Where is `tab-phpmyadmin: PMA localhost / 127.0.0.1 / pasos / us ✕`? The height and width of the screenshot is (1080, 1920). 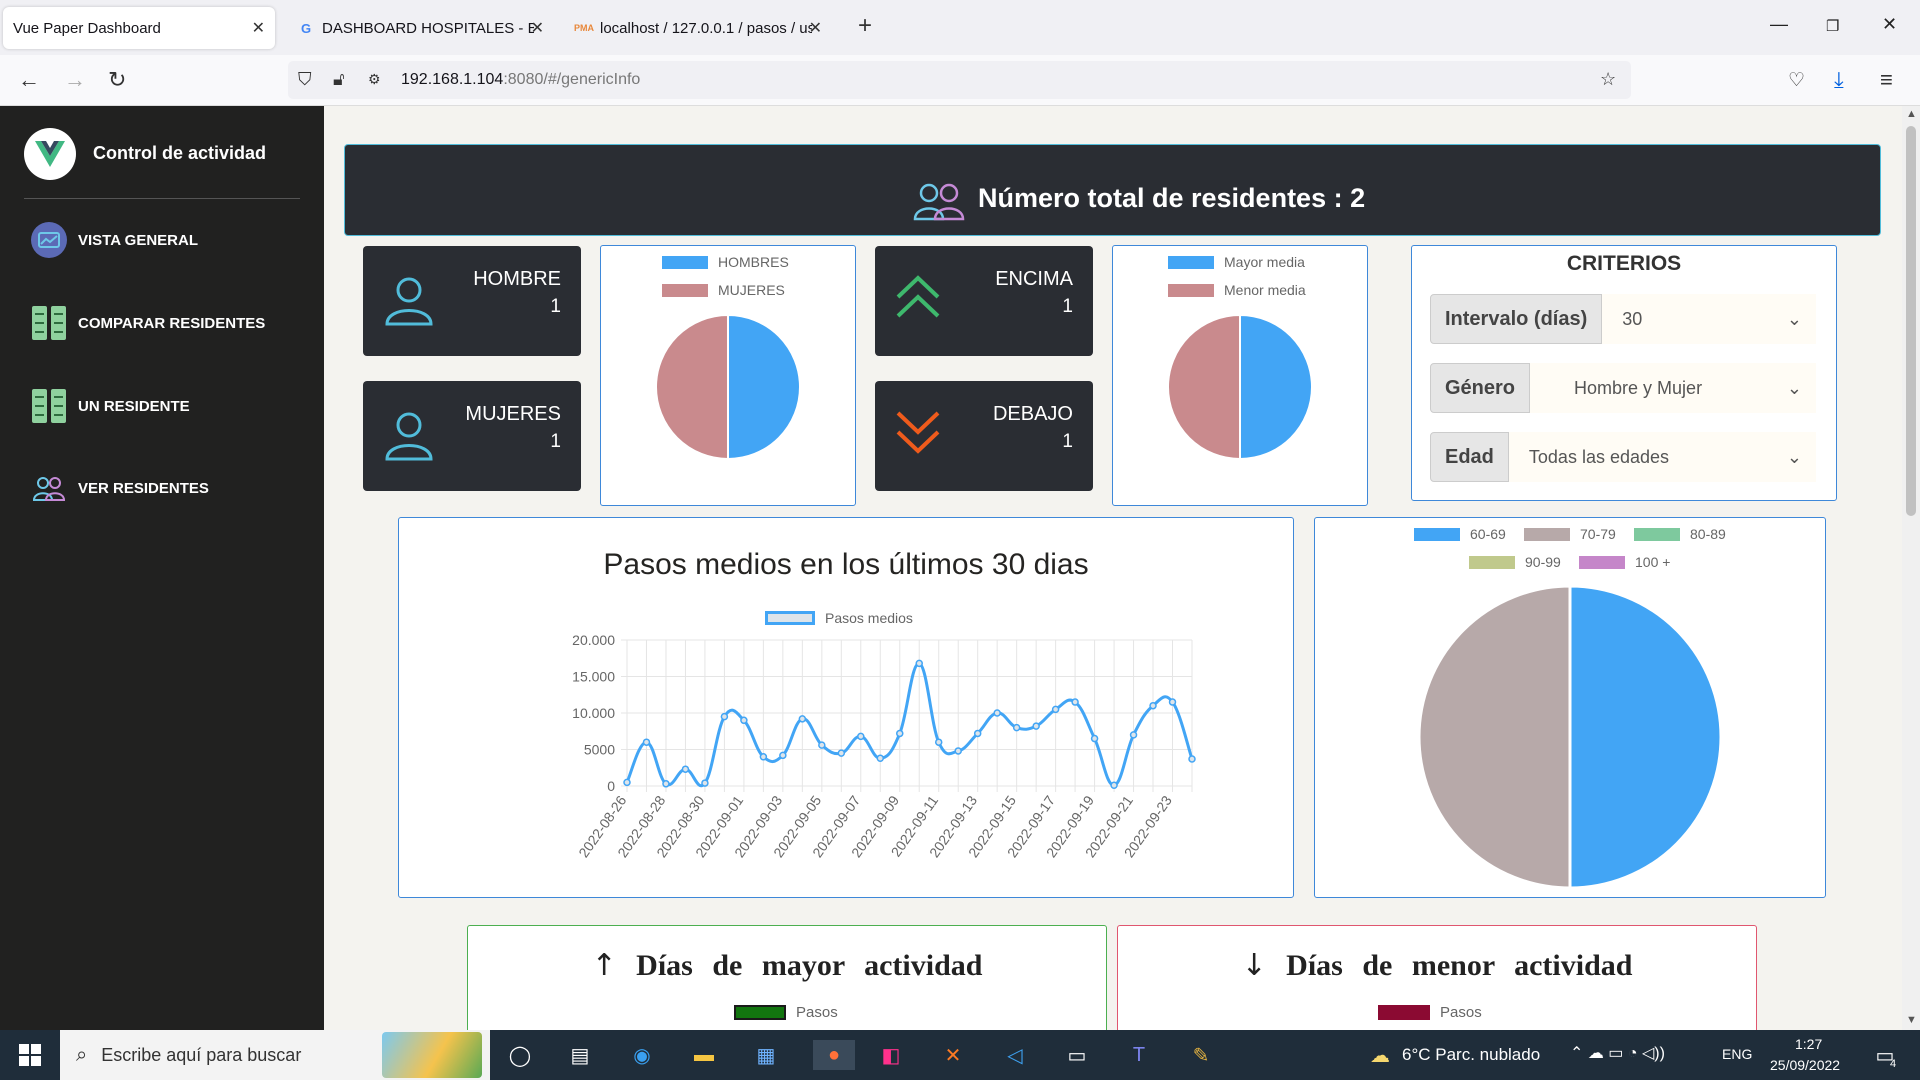 tab-phpmyadmin: PMA localhost / 127.0.0.1 / pasos / us ✕ is located at coordinates (699, 28).